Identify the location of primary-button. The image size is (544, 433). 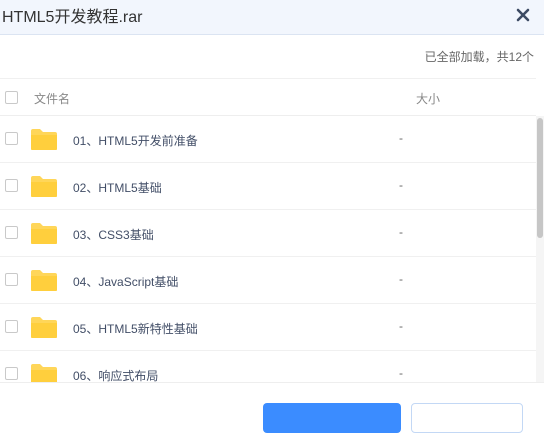
(332, 418).